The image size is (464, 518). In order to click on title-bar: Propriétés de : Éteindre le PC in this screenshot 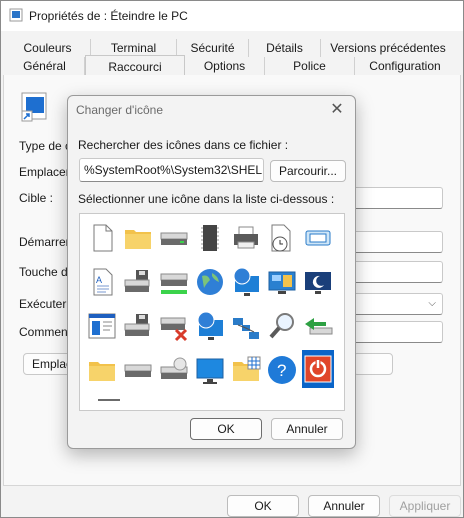, I will do `click(232, 16)`.